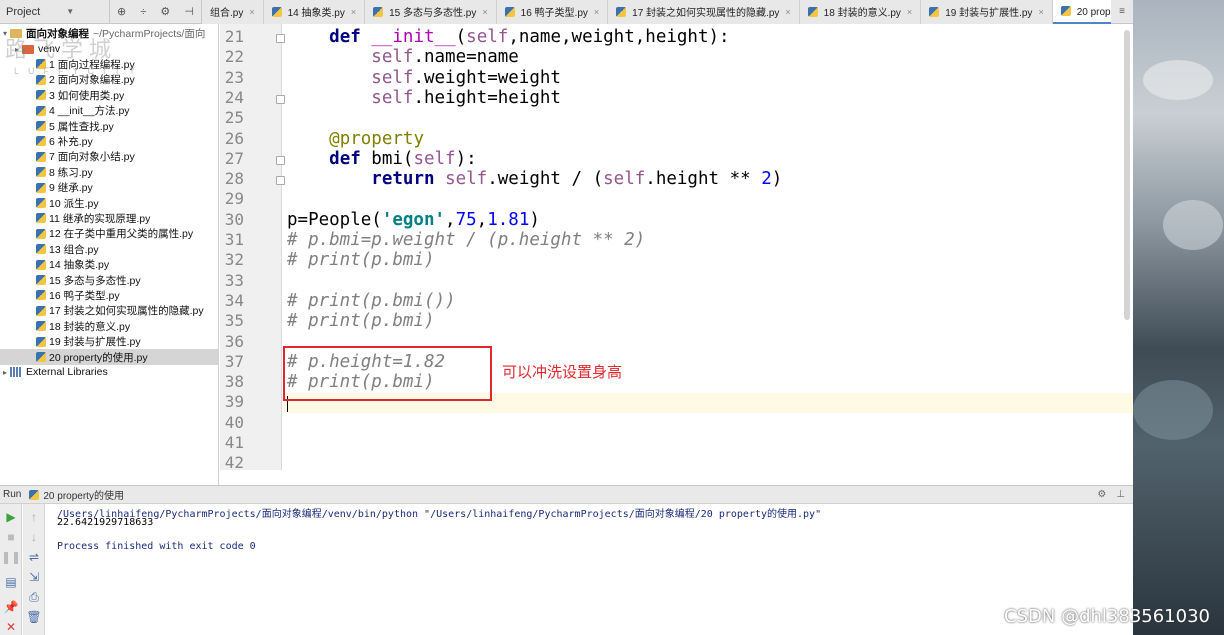  What do you see at coordinates (109, 141) in the screenshot?
I see `tree-item-file: 6 补充.py` at bounding box center [109, 141].